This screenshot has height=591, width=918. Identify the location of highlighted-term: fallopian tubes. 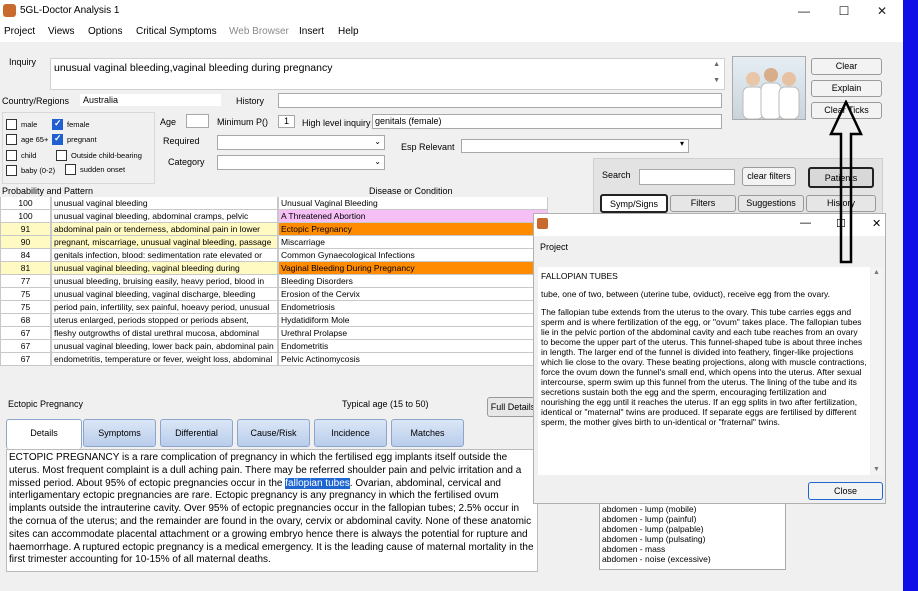
(317, 483).